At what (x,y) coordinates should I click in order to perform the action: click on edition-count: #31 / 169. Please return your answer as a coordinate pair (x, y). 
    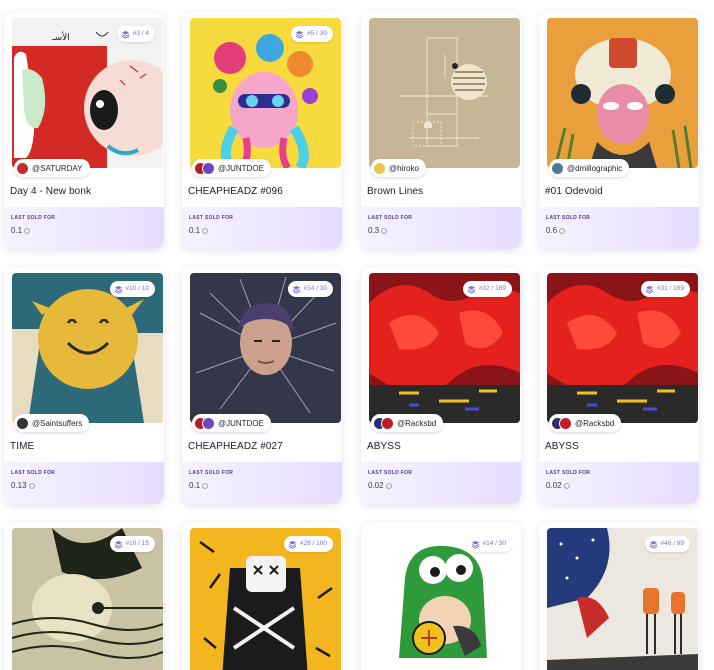
    Looking at the image, I should click on (670, 288).